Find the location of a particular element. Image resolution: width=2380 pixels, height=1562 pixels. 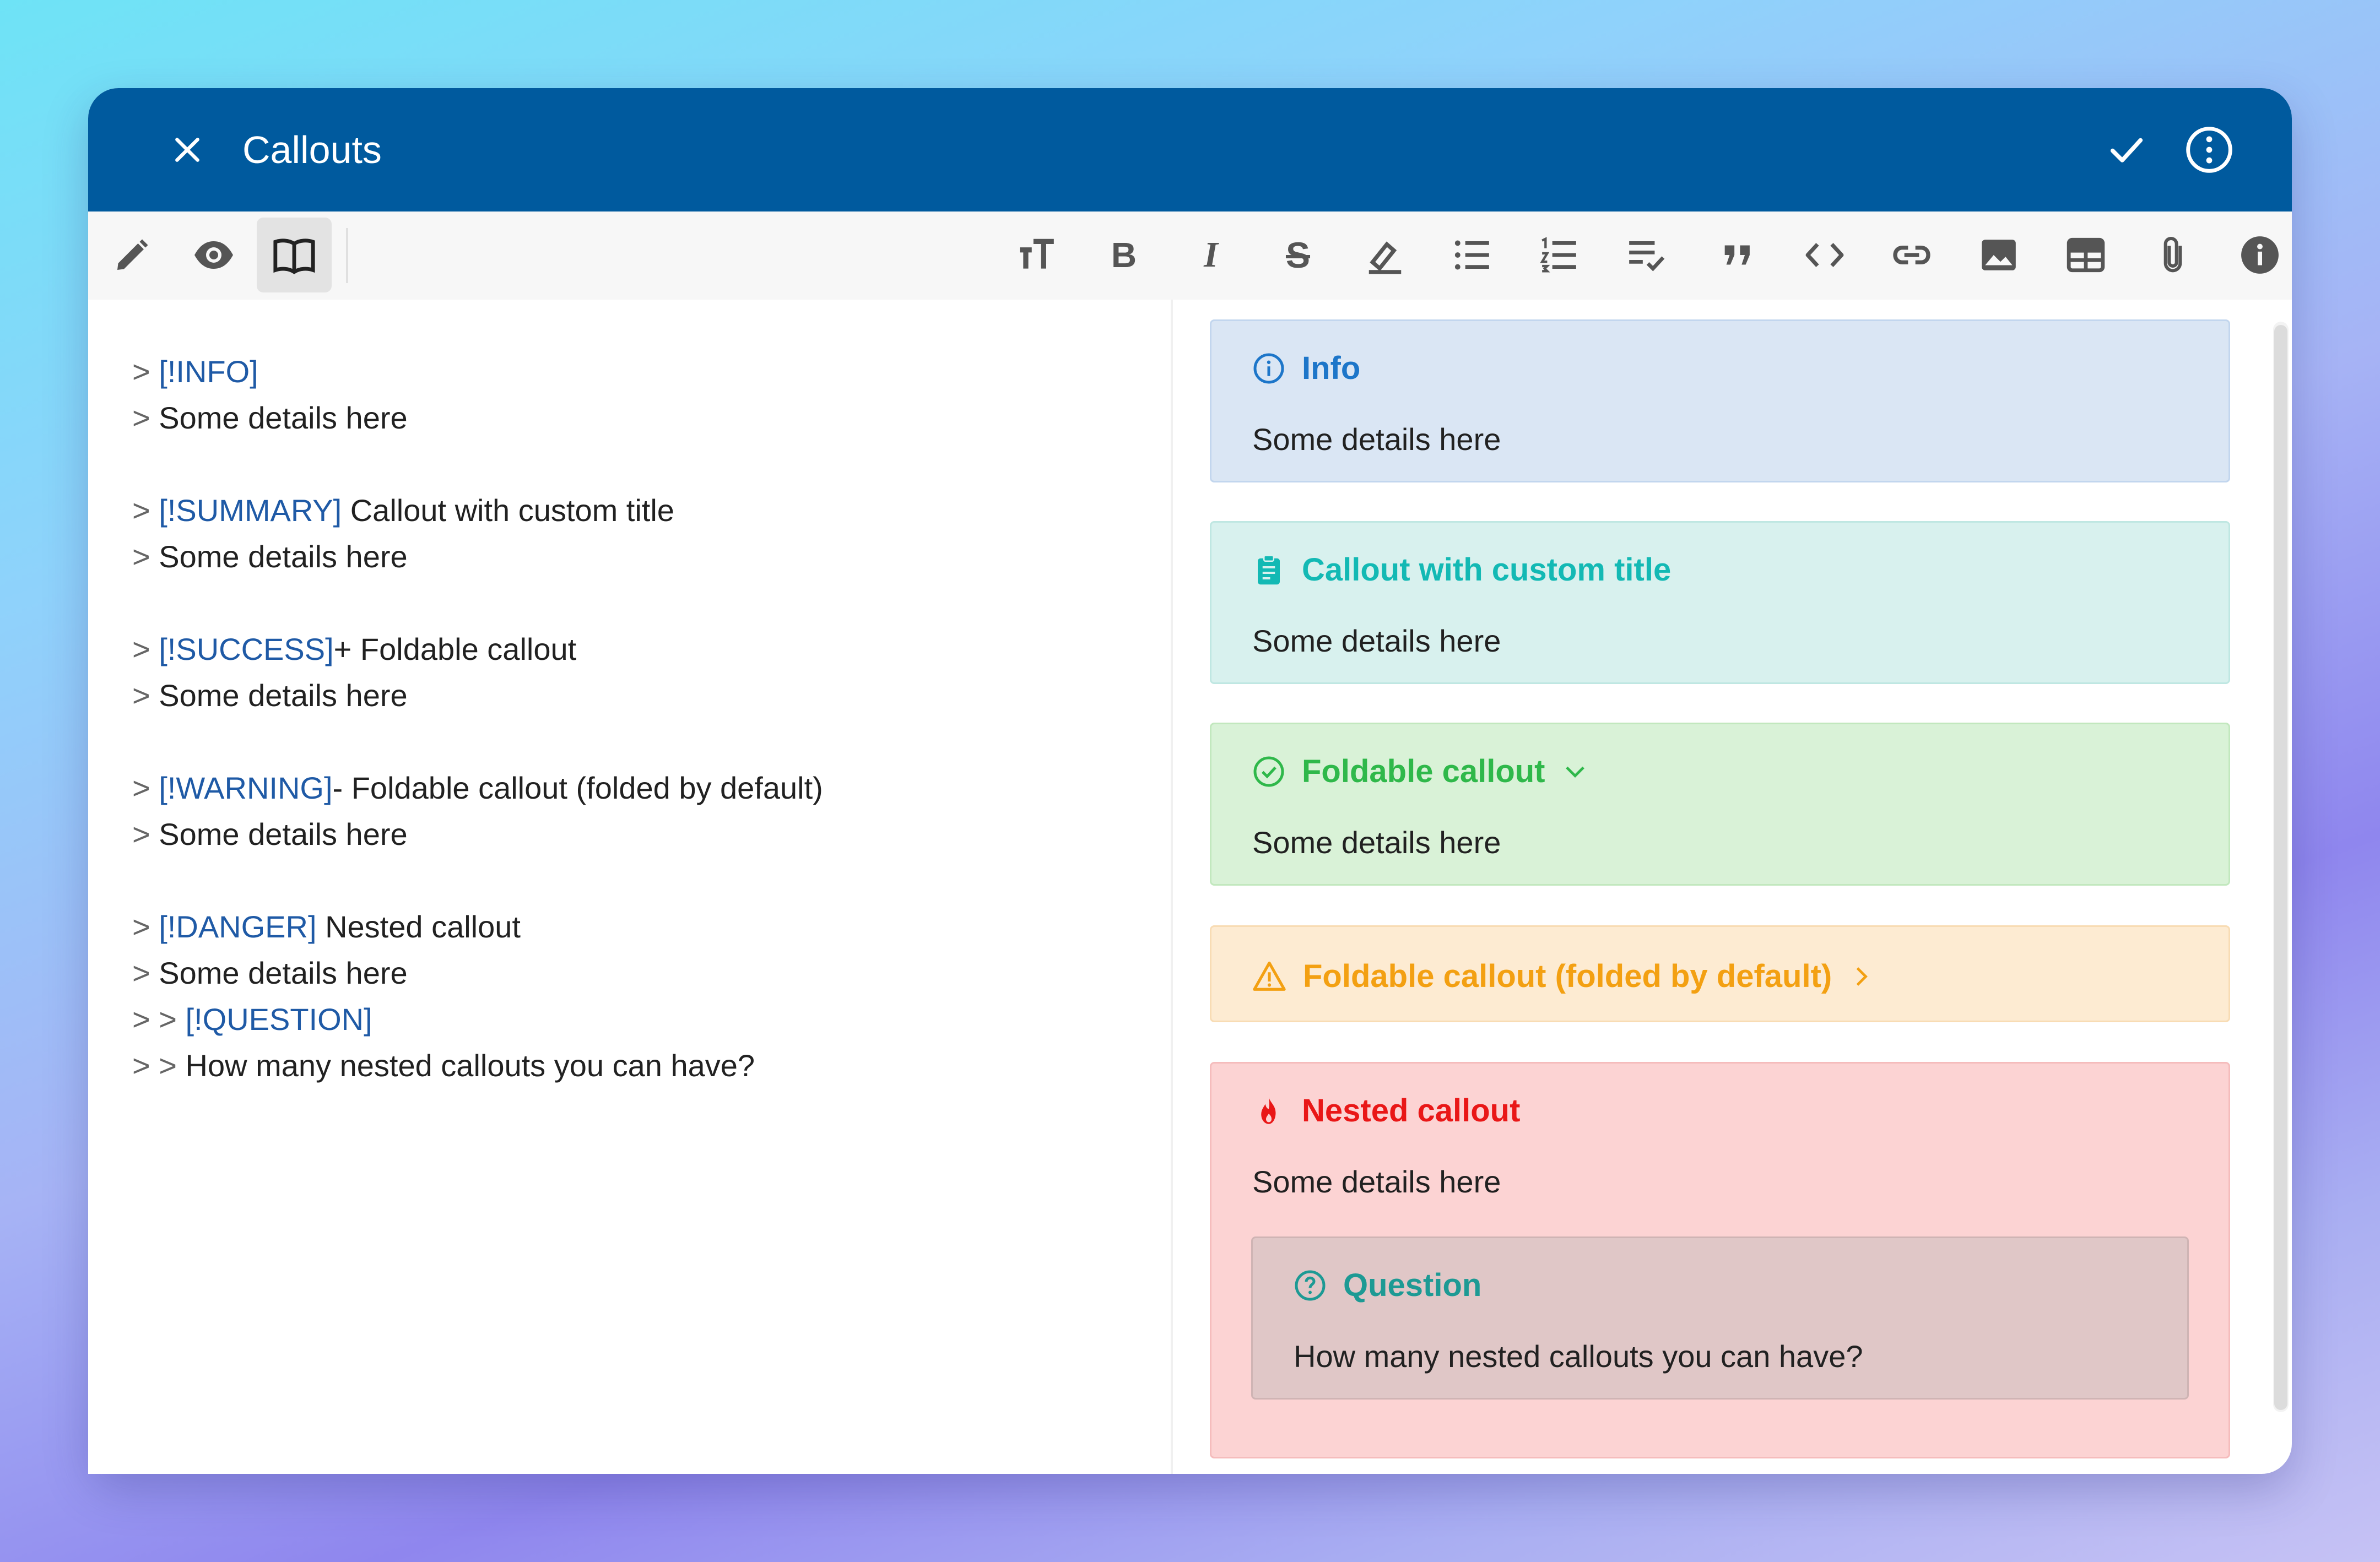

clipboard-icon is located at coordinates (1269, 569).